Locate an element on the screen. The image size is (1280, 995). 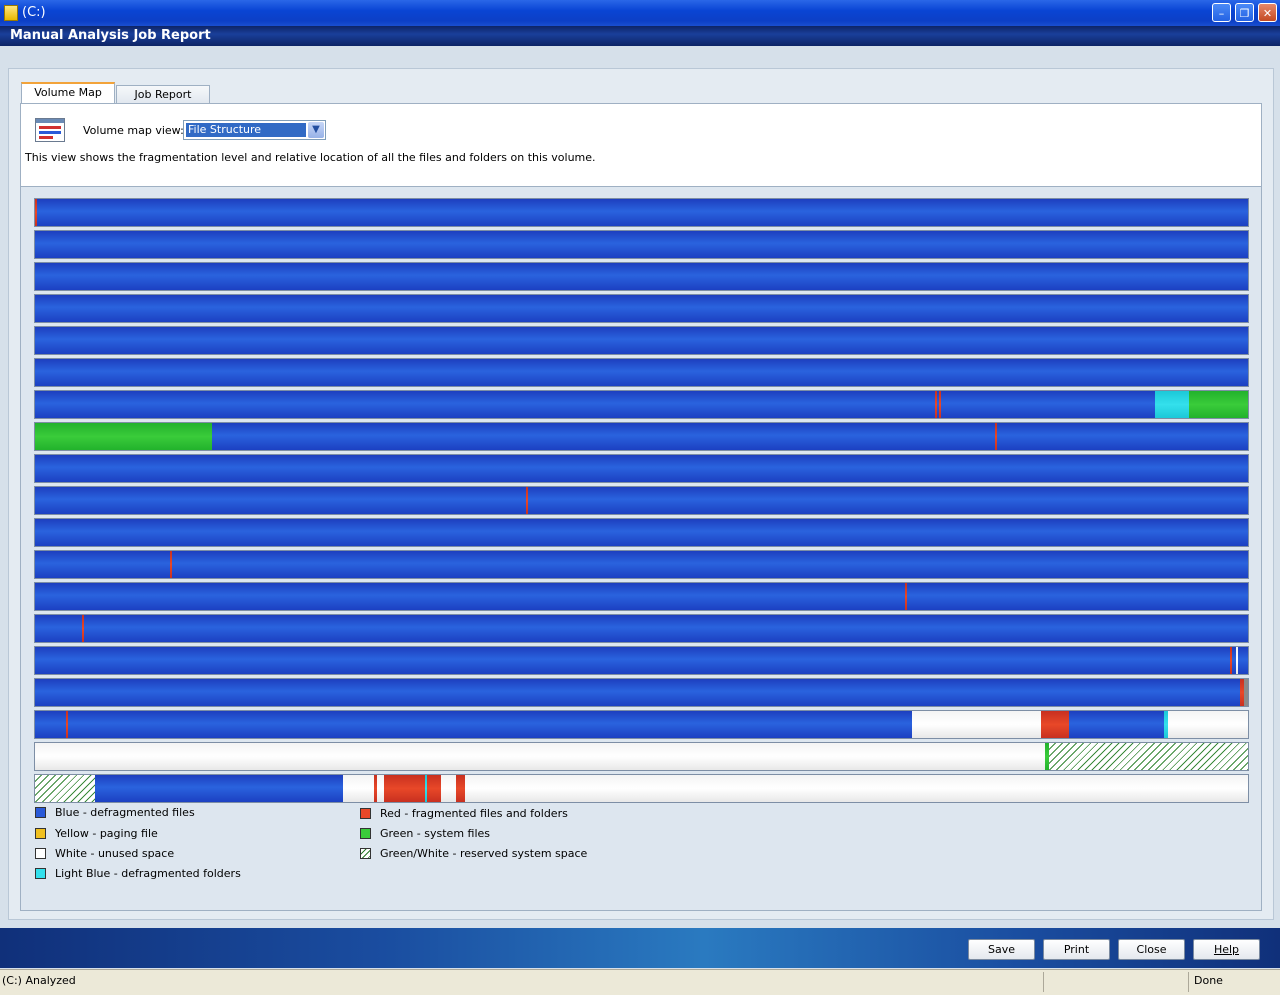
view-select: File Structure ▼ is located at coordinates (254, 130).